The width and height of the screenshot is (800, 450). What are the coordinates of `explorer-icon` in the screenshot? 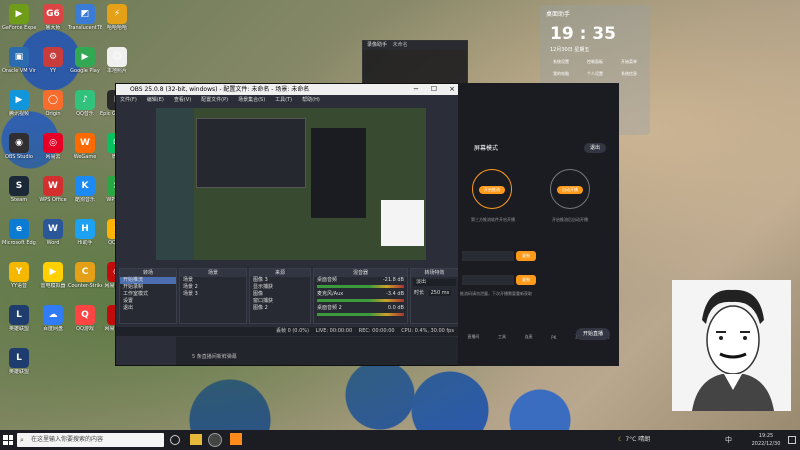 It's located at (196, 439).